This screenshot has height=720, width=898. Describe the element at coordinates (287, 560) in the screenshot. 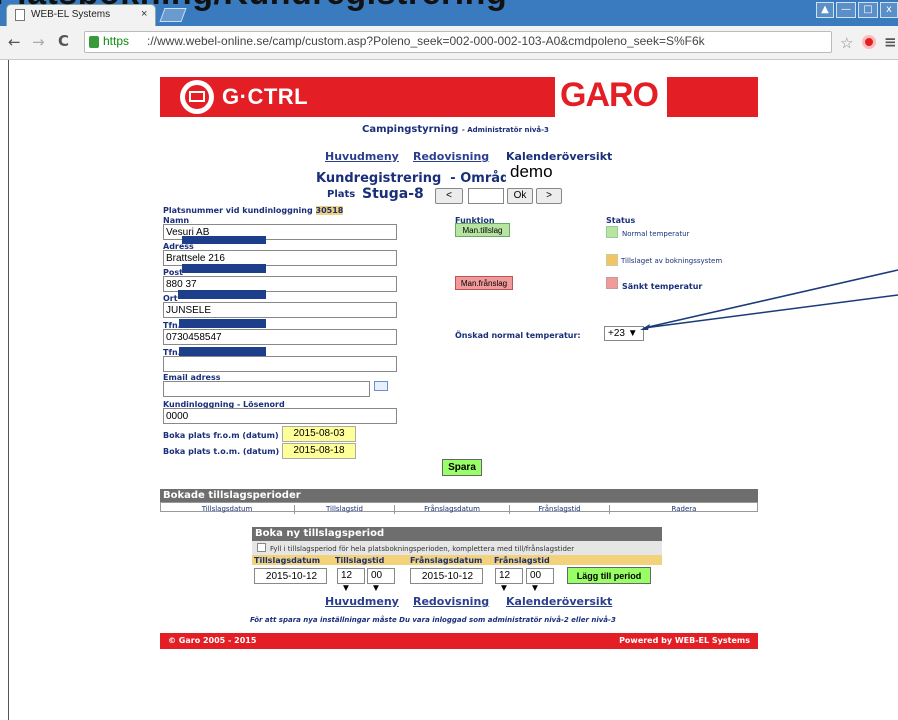

I see `h-tillslagsdatum: Tillslagsdatum` at that location.